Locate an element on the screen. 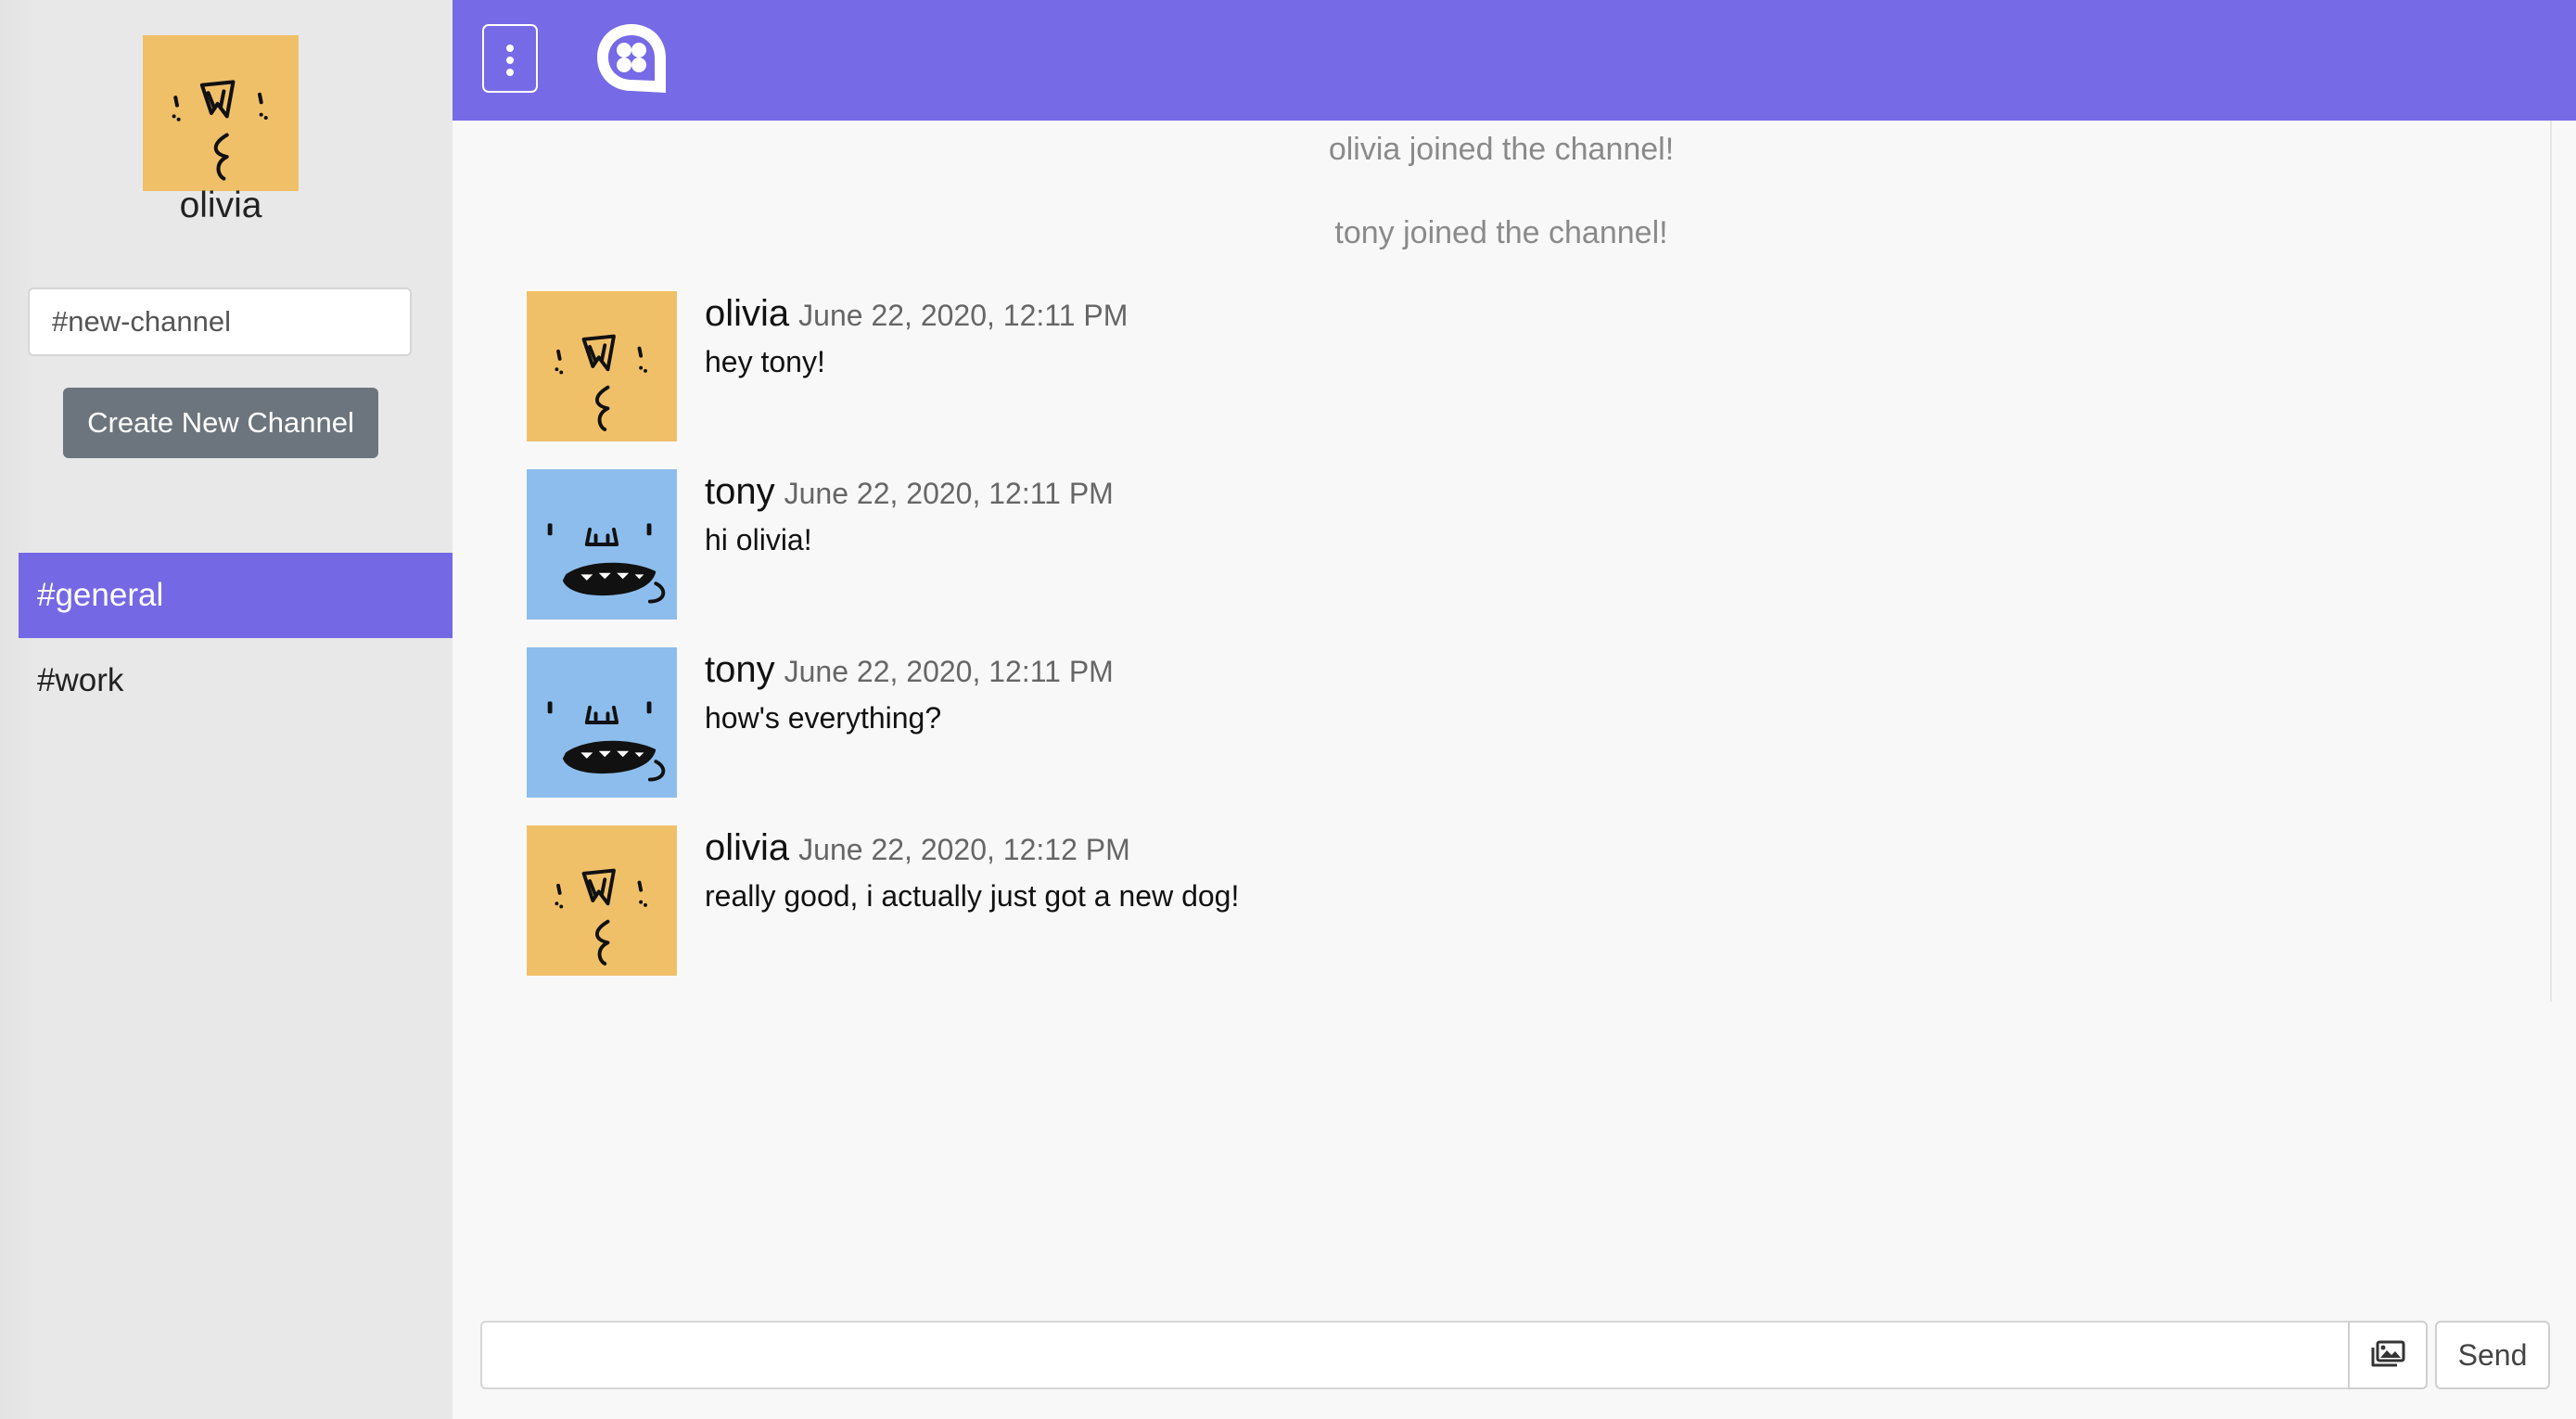 Image resolution: width=2576 pixels, height=1419 pixels. vertical-ellipsis-icon is located at coordinates (510, 48).